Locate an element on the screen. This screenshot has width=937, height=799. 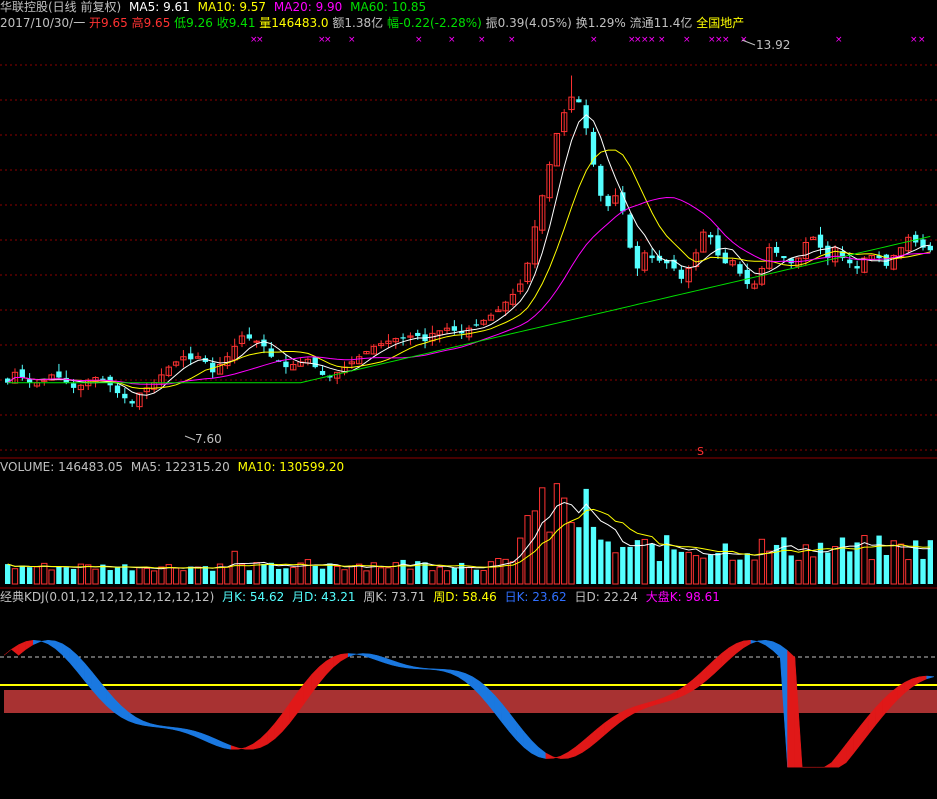
low-price-label: 7.60 is located at coordinates (208, 439).